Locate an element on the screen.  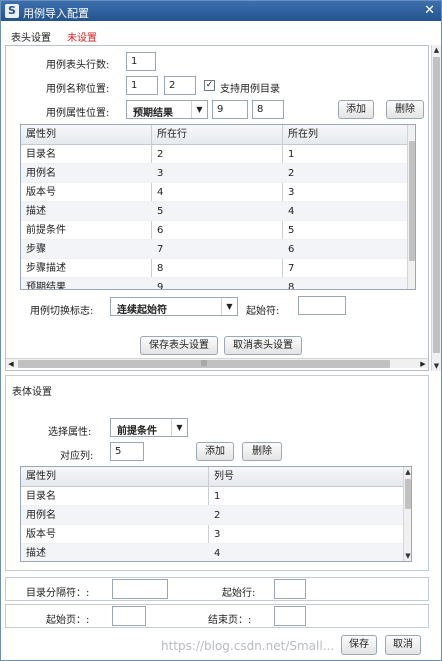
table-cell: 8 is located at coordinates (160, 268).